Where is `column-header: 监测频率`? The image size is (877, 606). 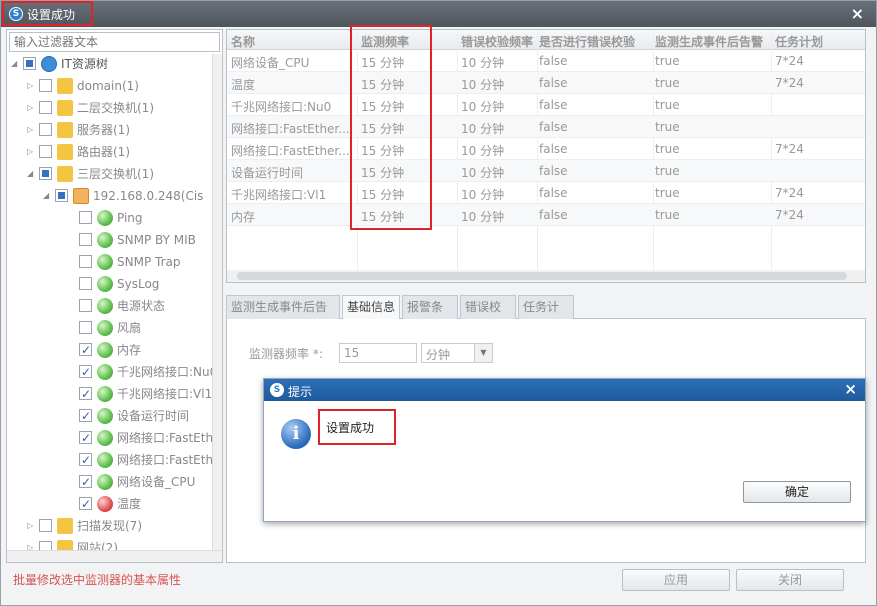 column-header: 监测频率 is located at coordinates (385, 41).